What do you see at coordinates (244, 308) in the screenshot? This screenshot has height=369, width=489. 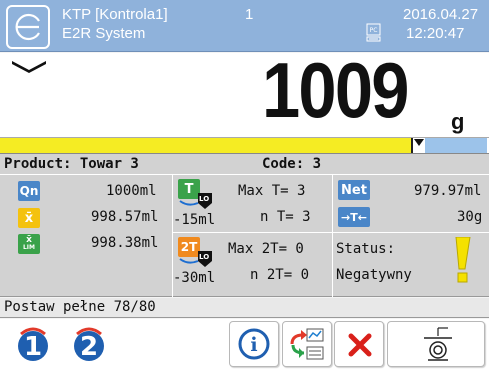 I see `message-bar: Postaw pełne 78/80` at bounding box center [244, 308].